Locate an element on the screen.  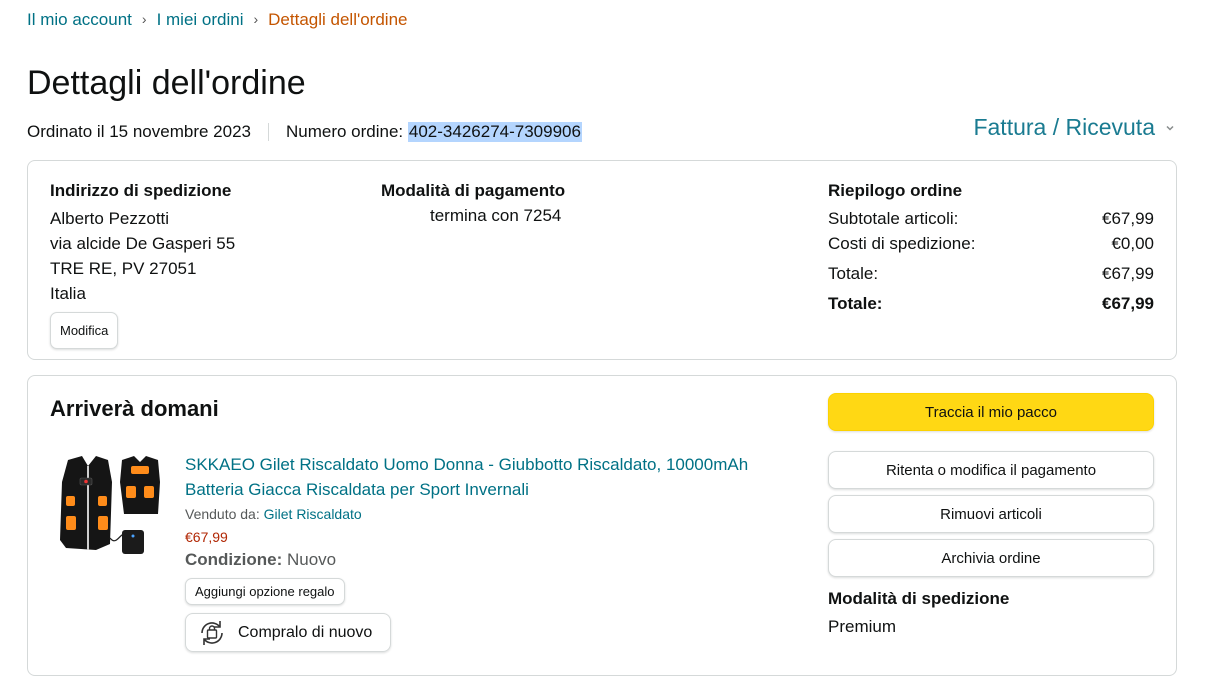
address-line: Italia is located at coordinates (68, 293).